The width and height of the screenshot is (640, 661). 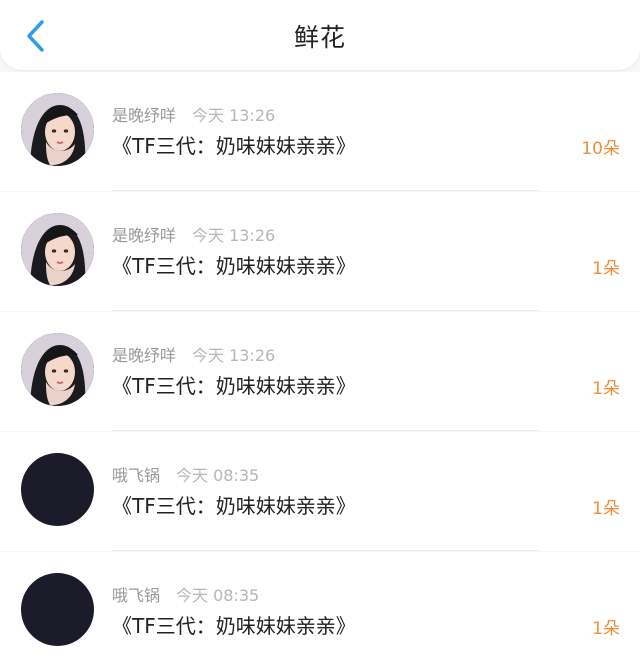 What do you see at coordinates (600, 149) in the screenshot?
I see `flower-count: 10朵` at bounding box center [600, 149].